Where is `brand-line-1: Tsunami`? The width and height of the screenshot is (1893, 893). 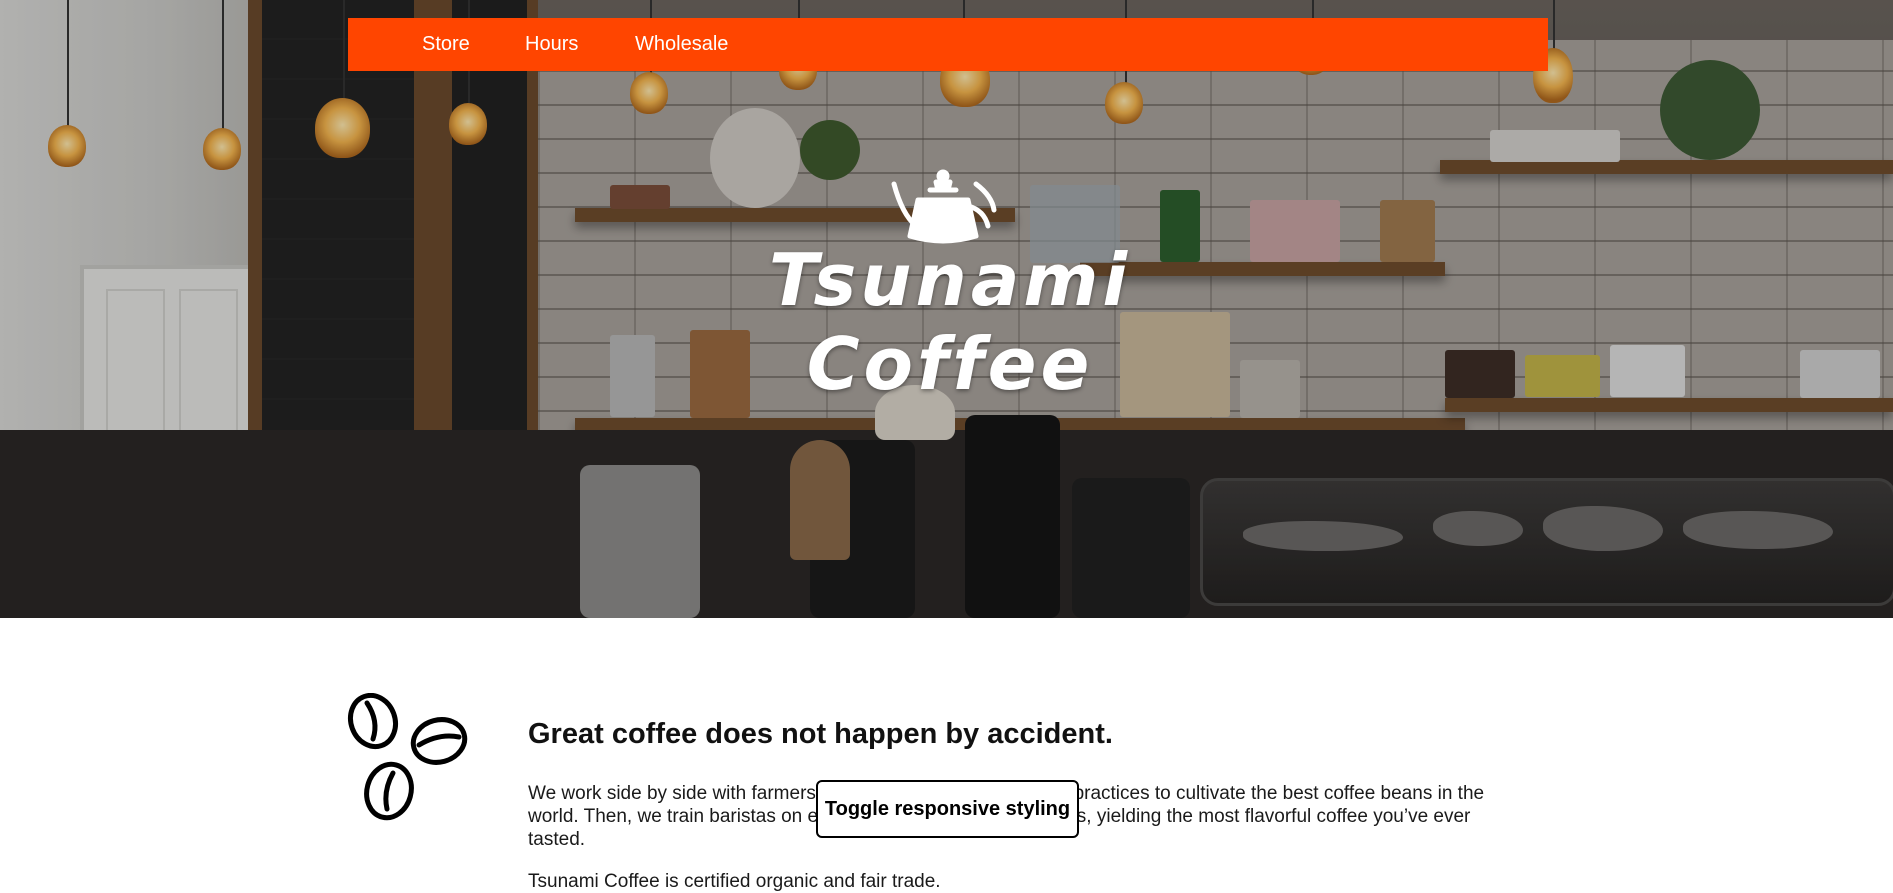
brand-line-1: Tsunami is located at coordinates (950, 280).